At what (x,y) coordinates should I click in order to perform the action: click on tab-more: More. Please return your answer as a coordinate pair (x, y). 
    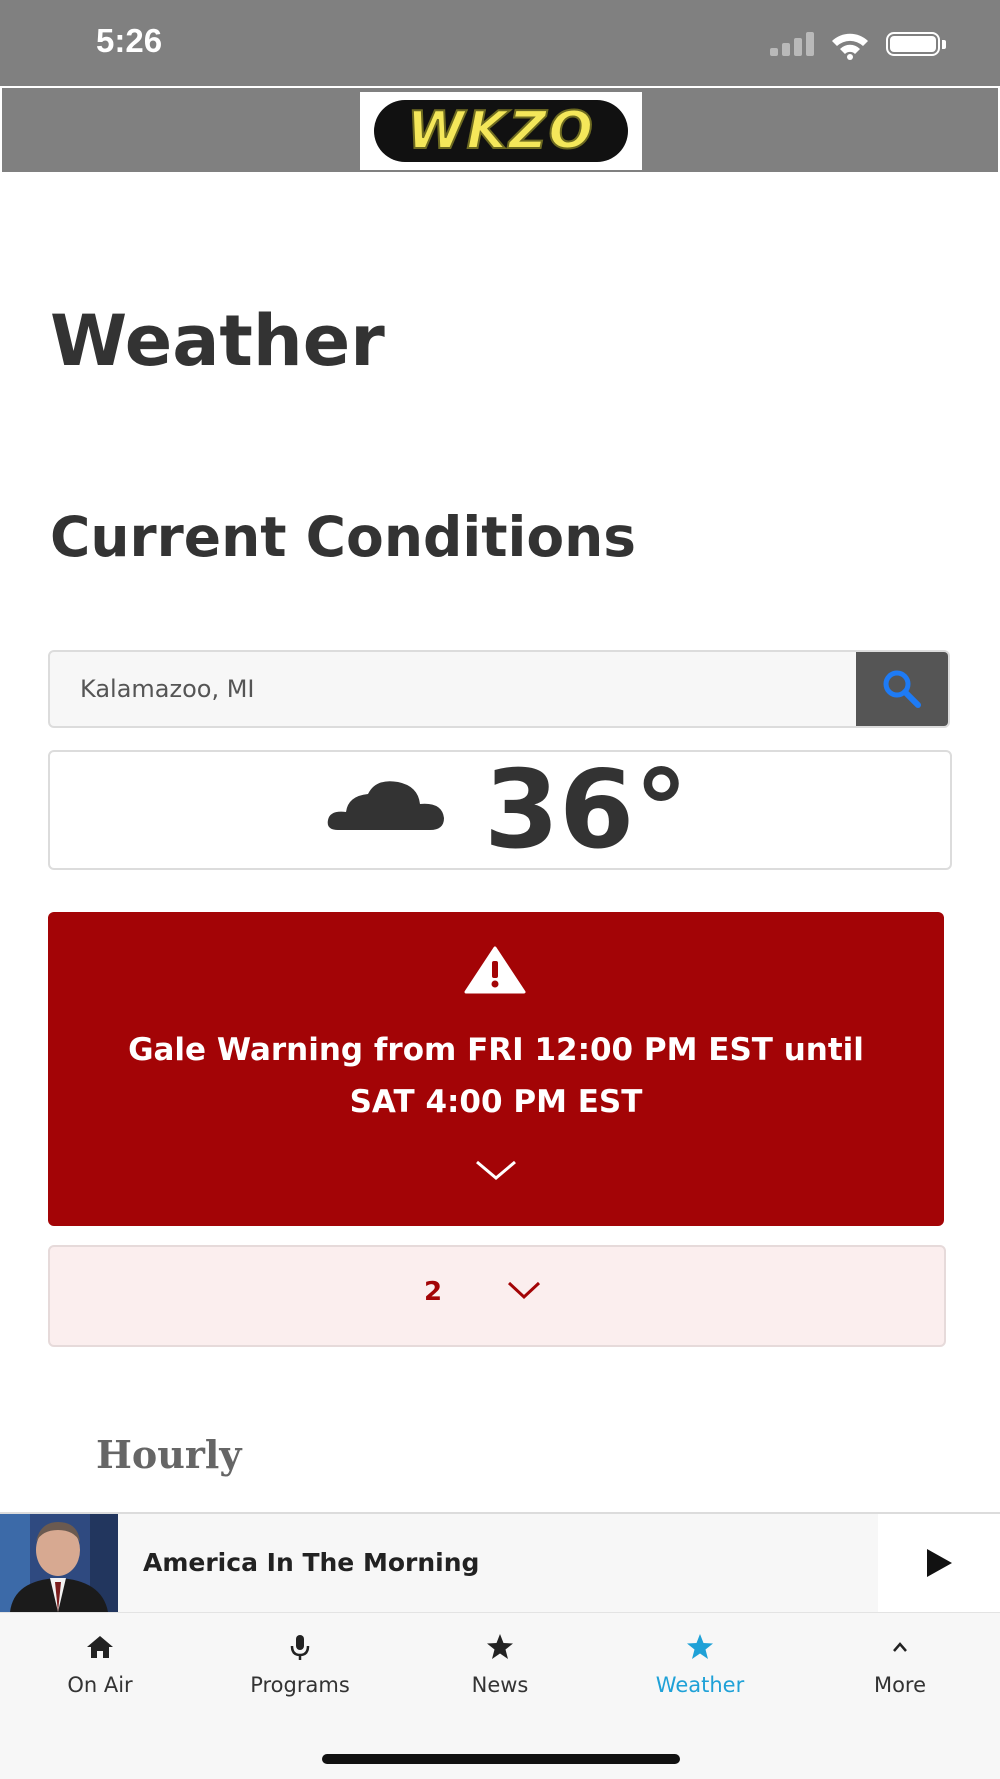
    Looking at the image, I should click on (900, 1663).